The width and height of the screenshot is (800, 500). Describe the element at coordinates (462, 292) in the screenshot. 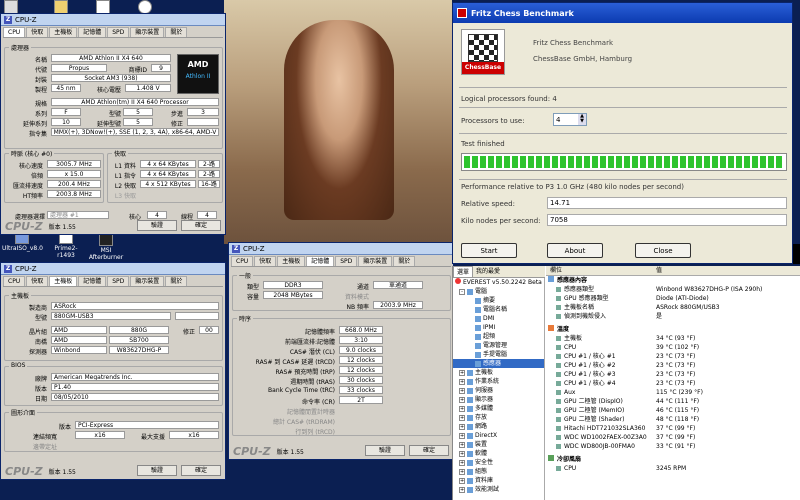

I see `expand-toggle-icon: -` at that location.